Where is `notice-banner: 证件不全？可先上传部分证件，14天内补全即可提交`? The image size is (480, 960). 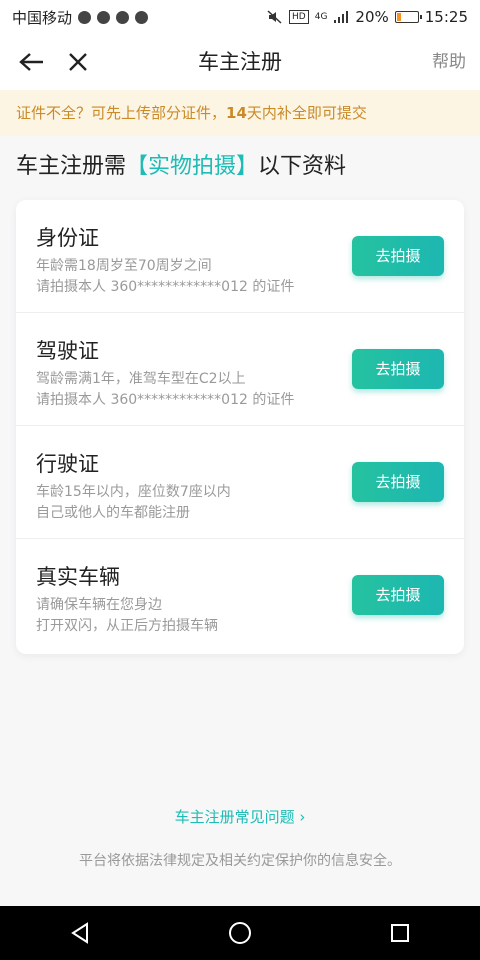
notice-banner: 证件不全？可先上传部分证件，14天内补全即可提交 is located at coordinates (240, 113).